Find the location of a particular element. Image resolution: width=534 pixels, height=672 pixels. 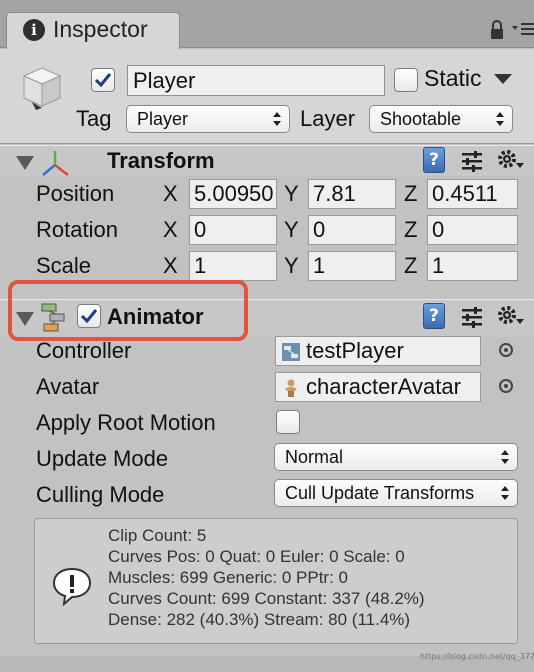

culling-mode-label: Culling Mode is located at coordinates (100, 494).